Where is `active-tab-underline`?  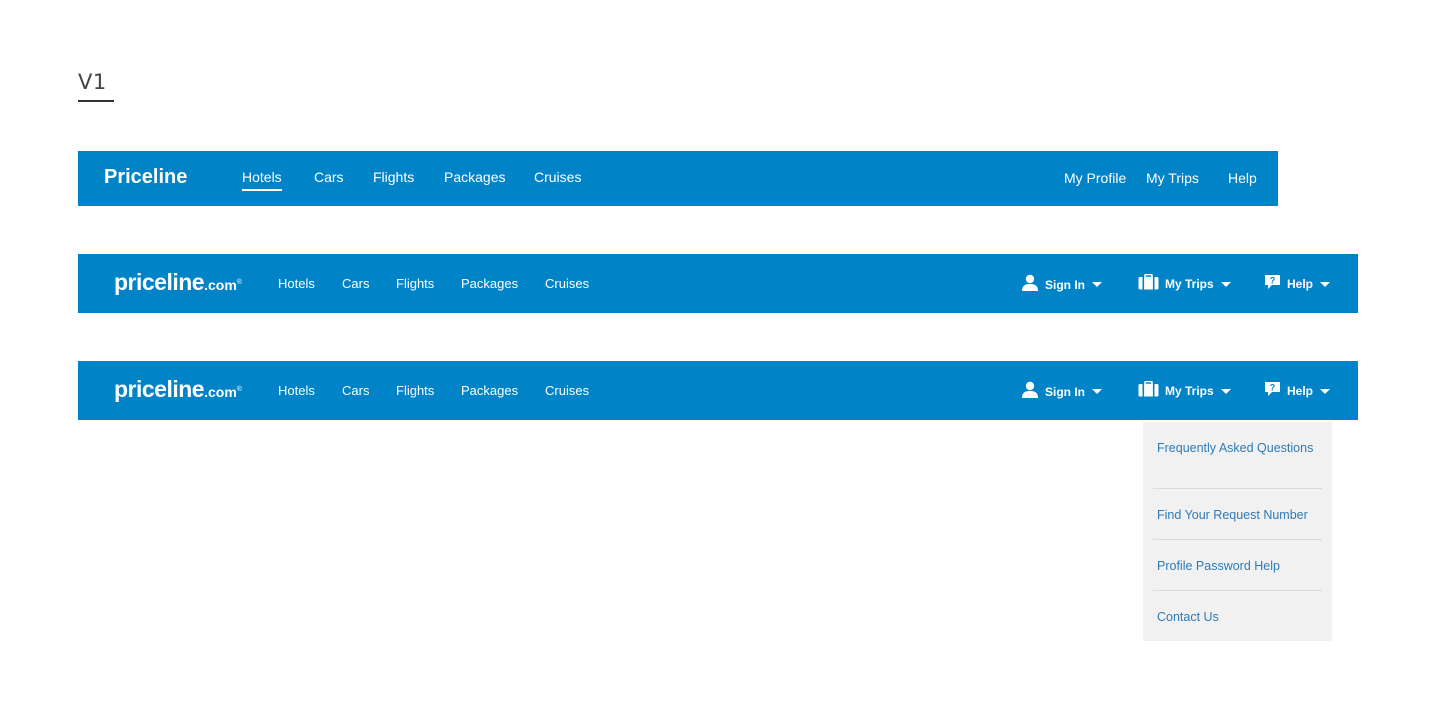
active-tab-underline is located at coordinates (262, 190).